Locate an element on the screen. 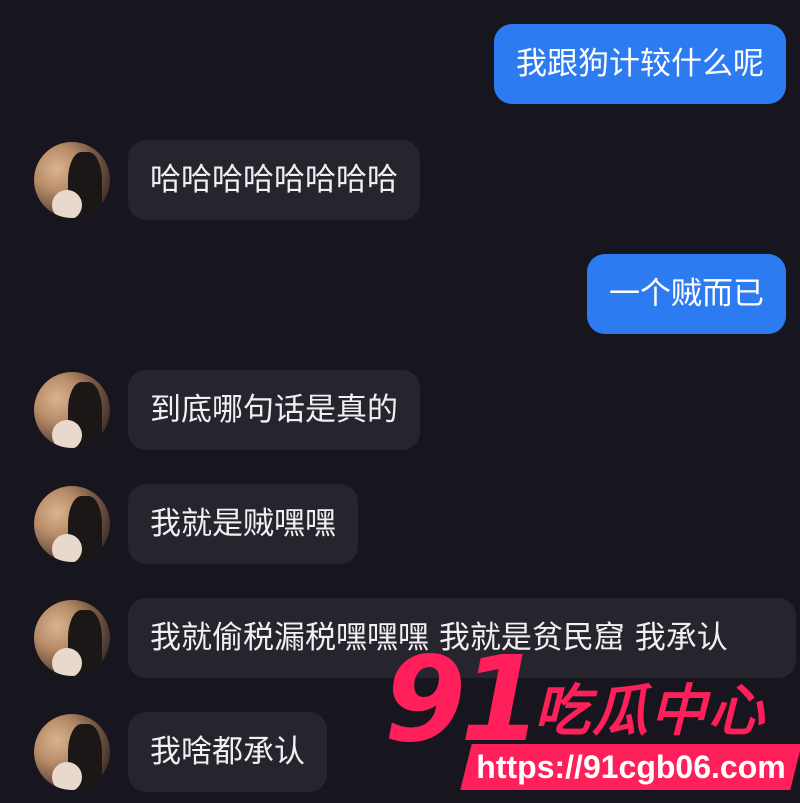 This screenshot has width=800, height=803. message-received: 哈哈哈哈哈哈哈哈 is located at coordinates (274, 180).